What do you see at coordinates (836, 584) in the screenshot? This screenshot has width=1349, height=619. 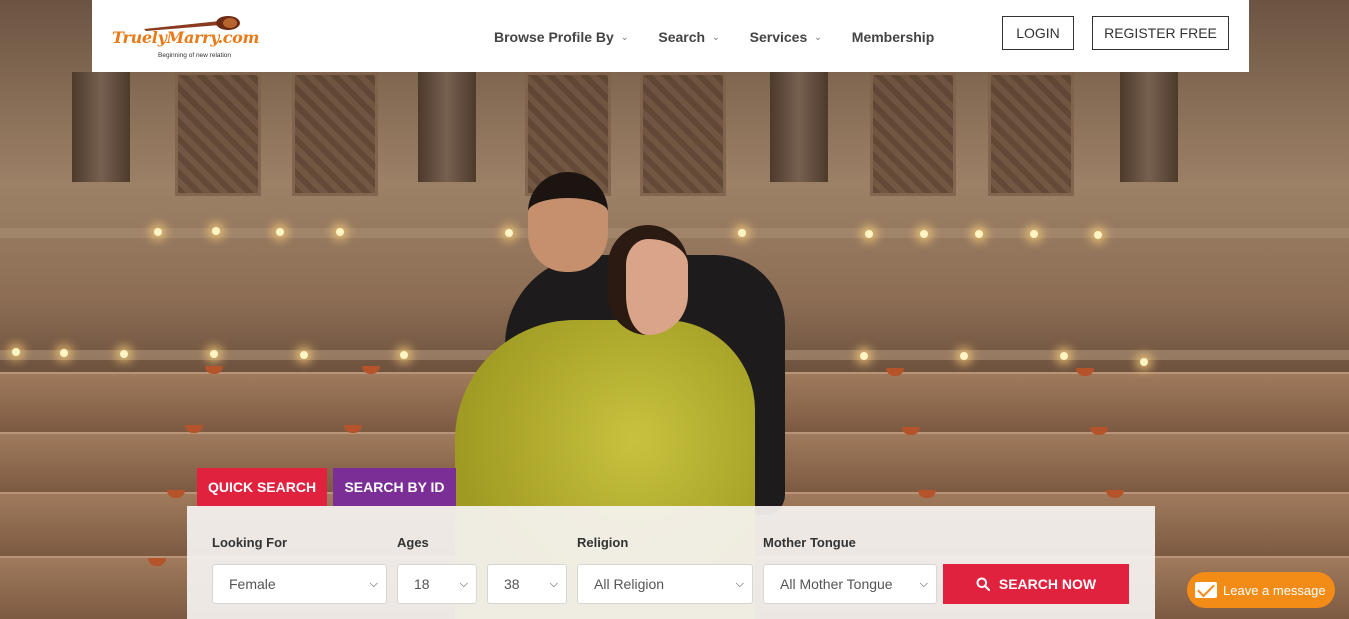 I see `mother-tongue-value: All Mother Tongue` at bounding box center [836, 584].